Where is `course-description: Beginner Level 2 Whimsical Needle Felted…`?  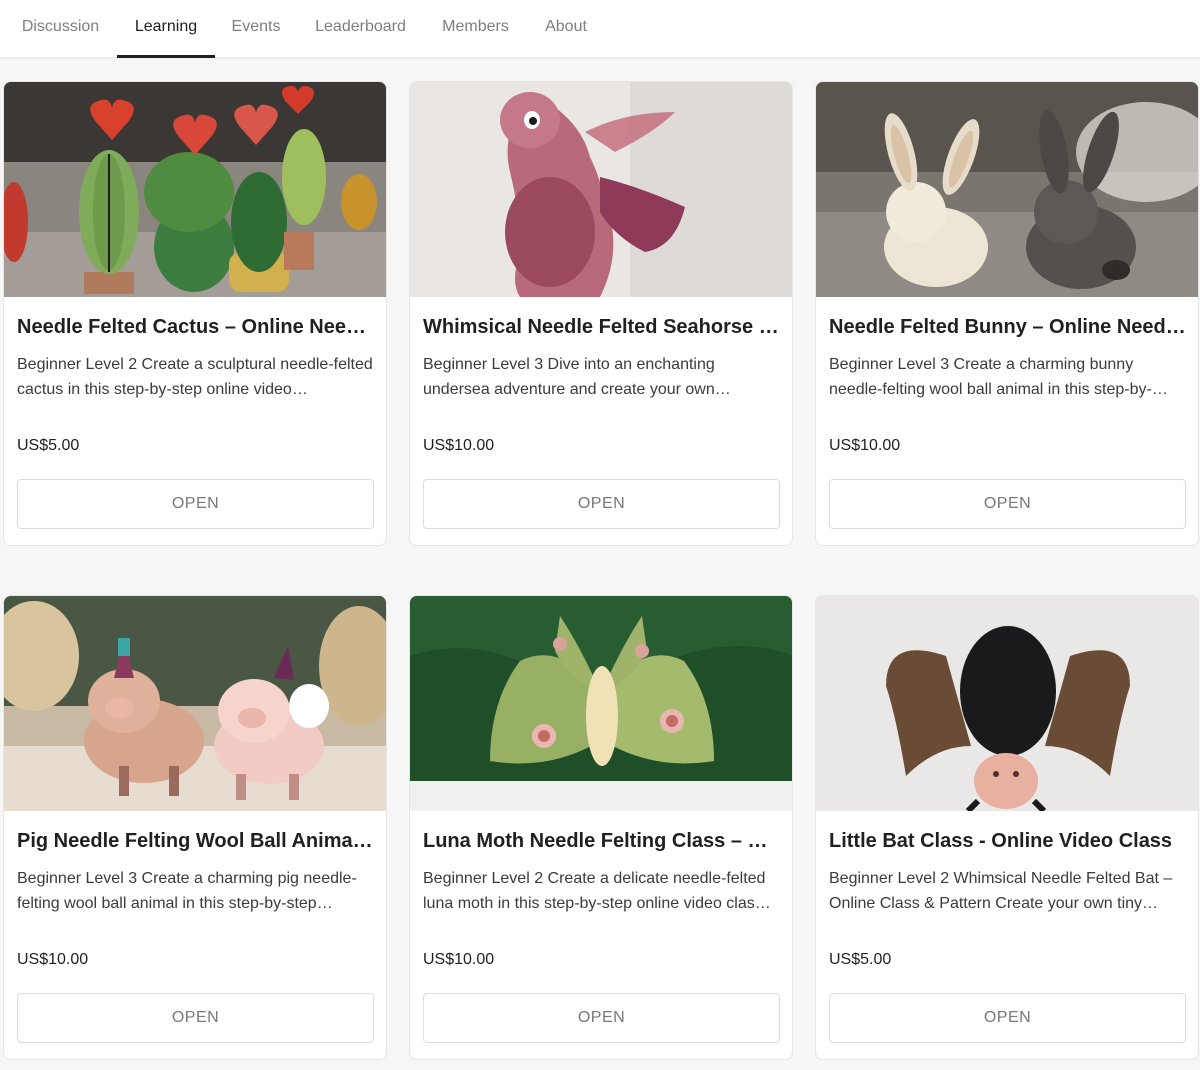
course-description: Beginner Level 2 Whimsical Needle Felted… is located at coordinates (1001, 891).